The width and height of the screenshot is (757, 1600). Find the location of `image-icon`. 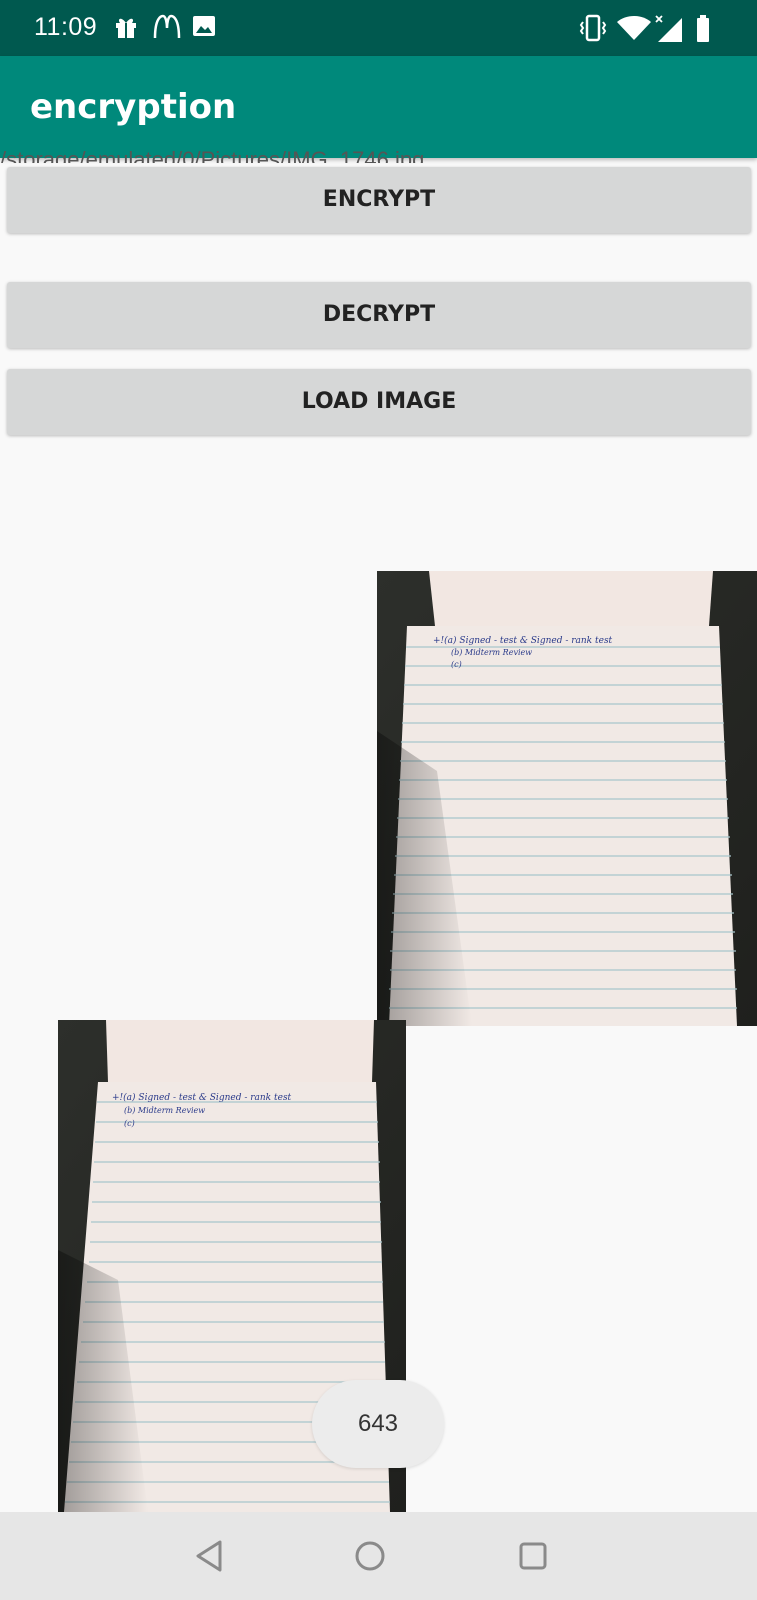

image-icon is located at coordinates (204, 26).